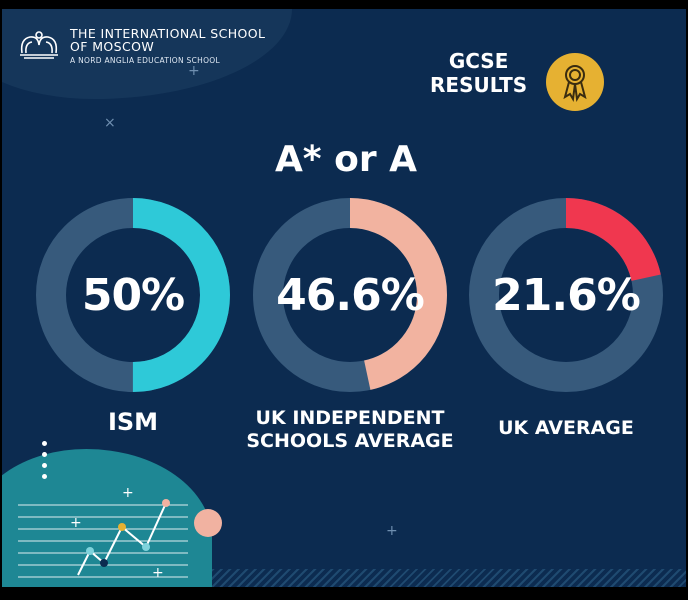 Image resolution: width=688 pixels, height=600 pixels. Describe the element at coordinates (350, 418) in the screenshot. I see `donut-label-line: UK INDEPENDENT` at that location.